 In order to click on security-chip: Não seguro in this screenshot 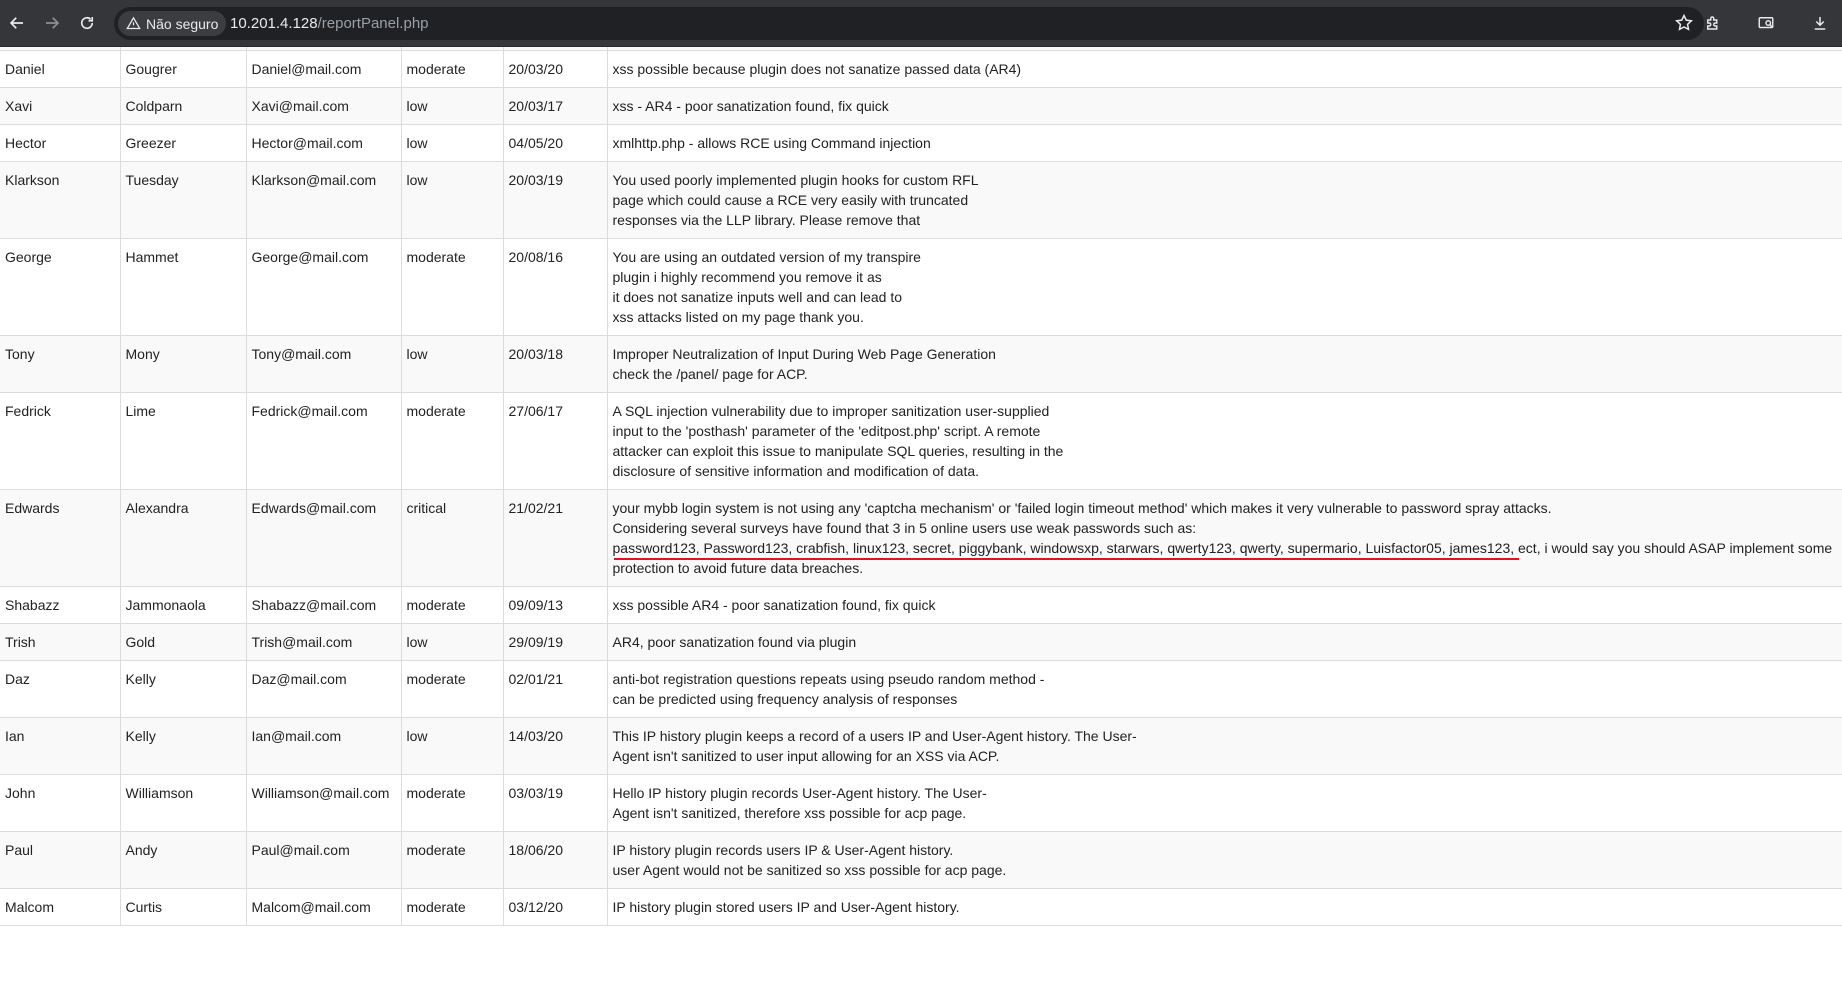, I will do `click(172, 23)`.